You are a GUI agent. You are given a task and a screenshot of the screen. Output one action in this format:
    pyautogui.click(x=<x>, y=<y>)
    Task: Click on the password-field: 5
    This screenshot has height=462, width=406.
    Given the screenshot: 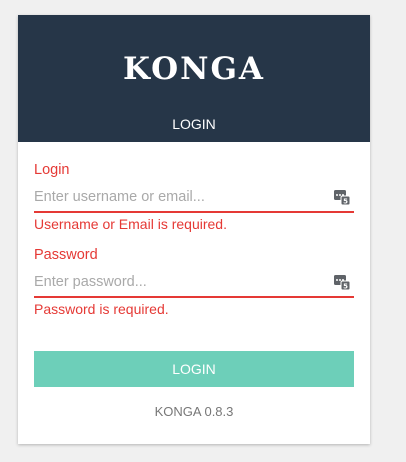 What is the action you would take?
    pyautogui.click(x=194, y=283)
    